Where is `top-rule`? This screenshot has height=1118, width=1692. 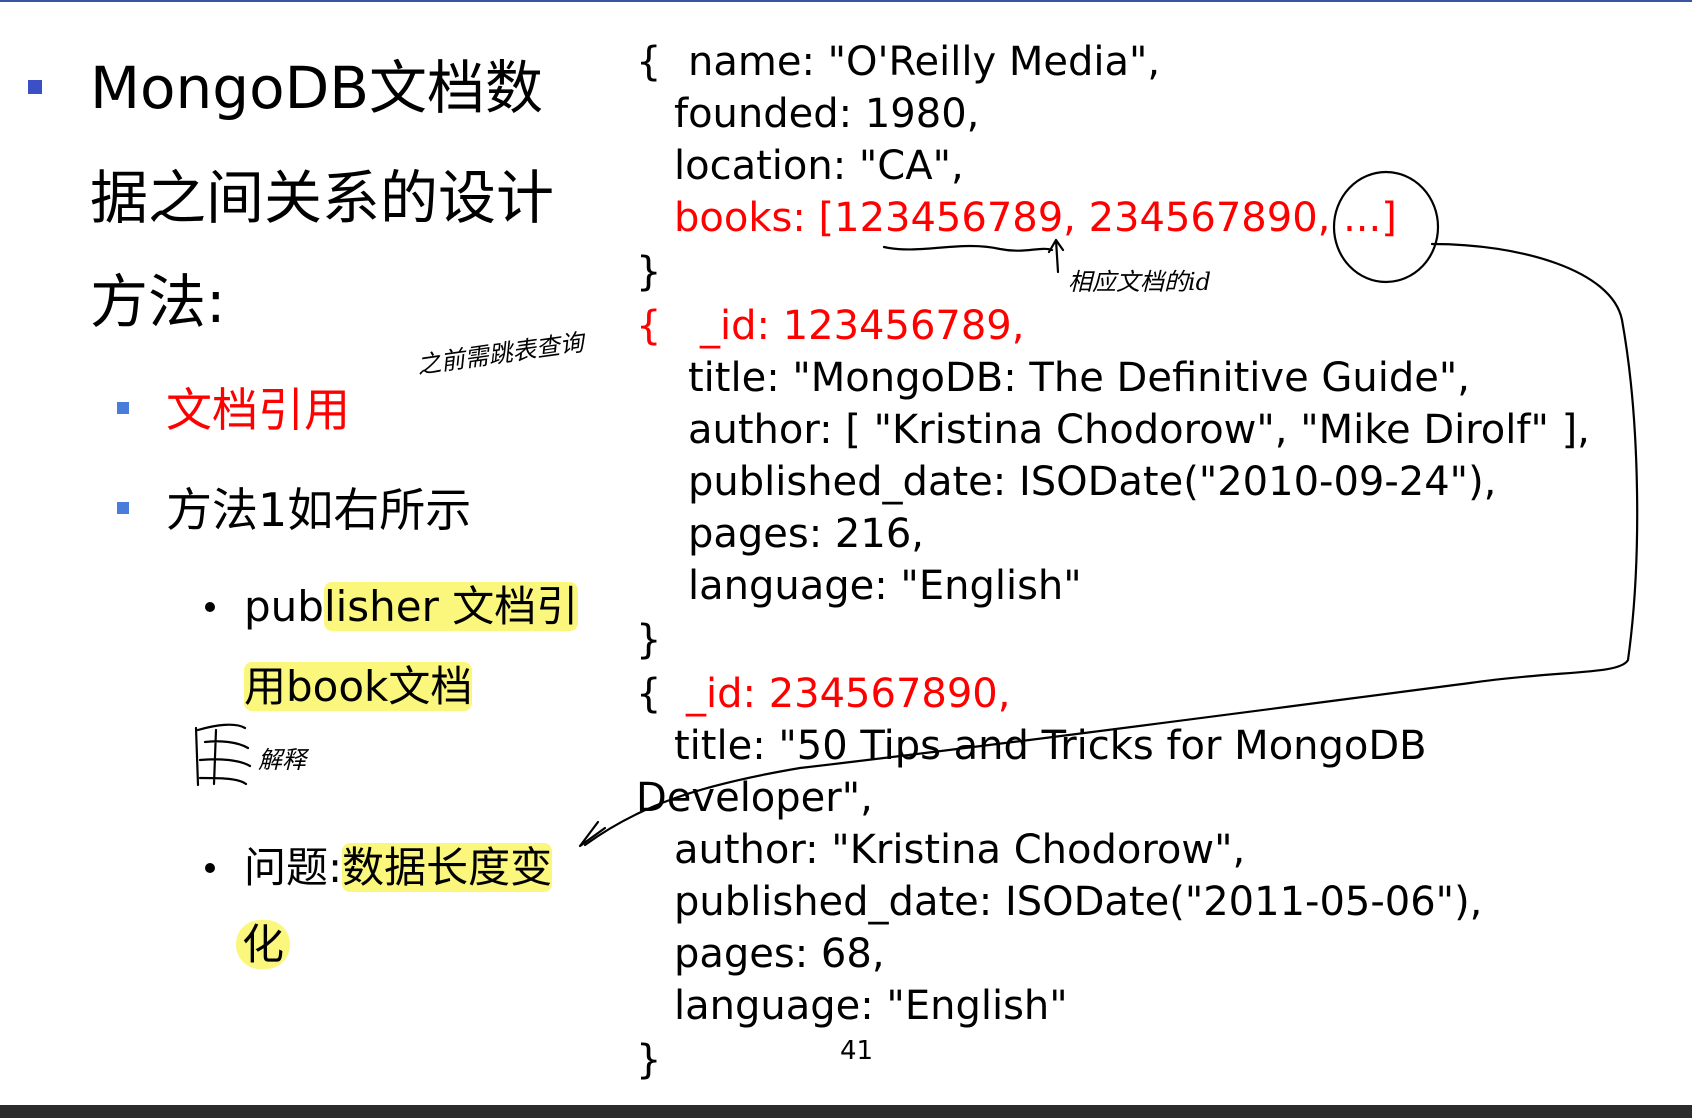 top-rule is located at coordinates (846, 1).